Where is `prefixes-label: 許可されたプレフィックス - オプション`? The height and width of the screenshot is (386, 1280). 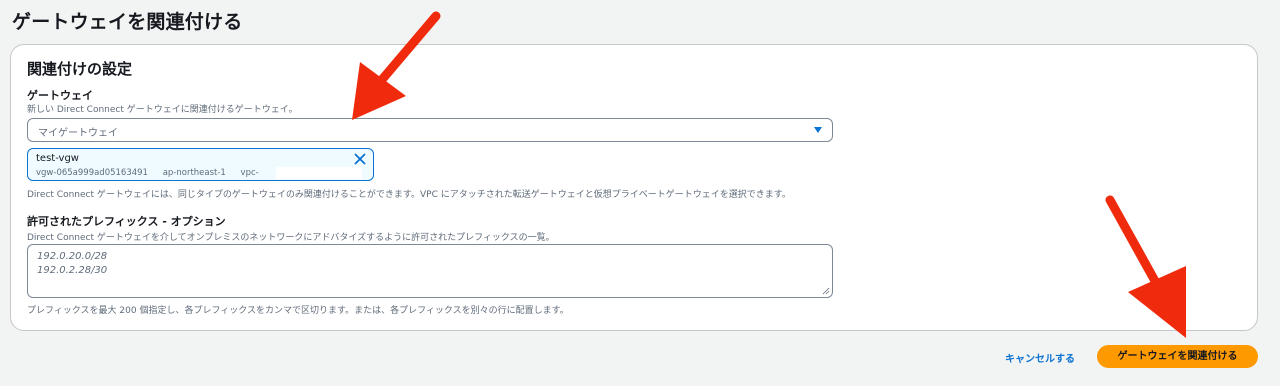 prefixes-label: 許可されたプレフィックス - オプション is located at coordinates (126, 221).